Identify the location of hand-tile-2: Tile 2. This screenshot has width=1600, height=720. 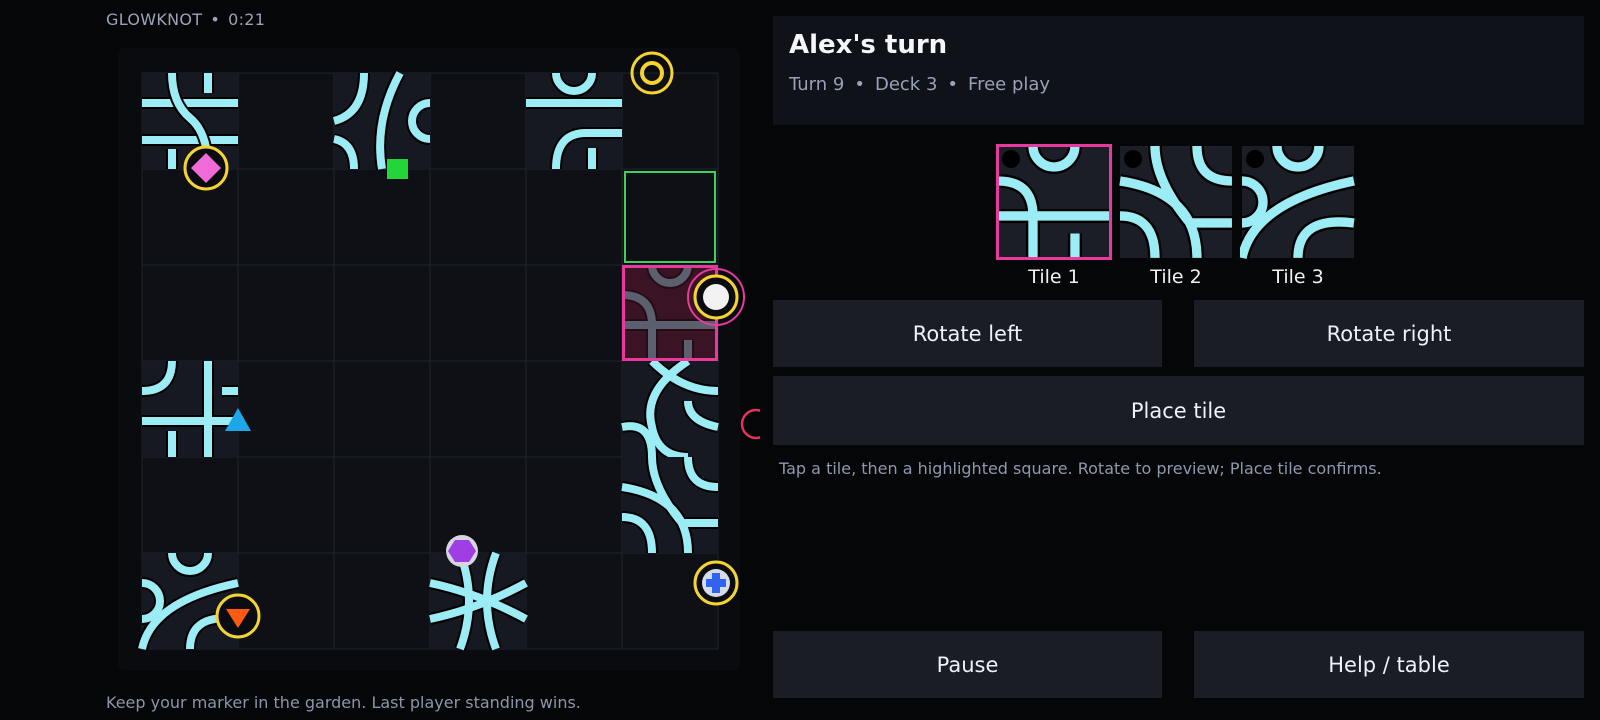
(1176, 216).